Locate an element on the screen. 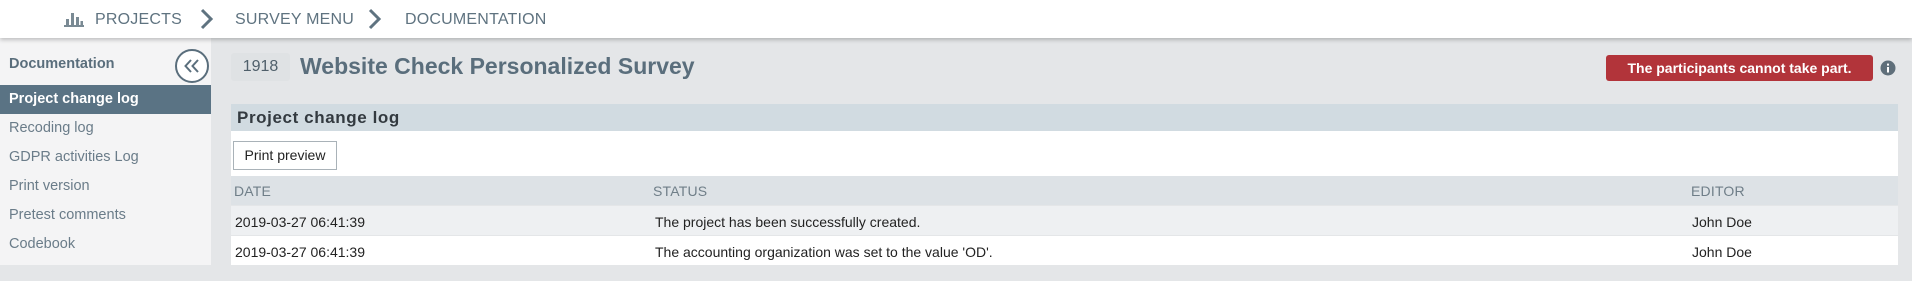 Image resolution: width=1912 pixels, height=281 pixels. sidebar-item-gdpr-activities-log: GDPR activities Log is located at coordinates (105, 157).